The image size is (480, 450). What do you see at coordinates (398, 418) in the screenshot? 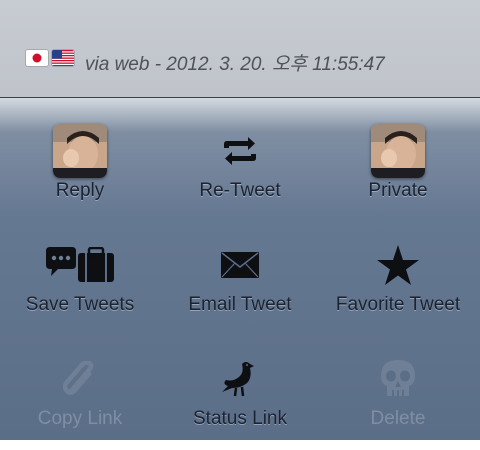
I see `delete-label: Delete` at bounding box center [398, 418].